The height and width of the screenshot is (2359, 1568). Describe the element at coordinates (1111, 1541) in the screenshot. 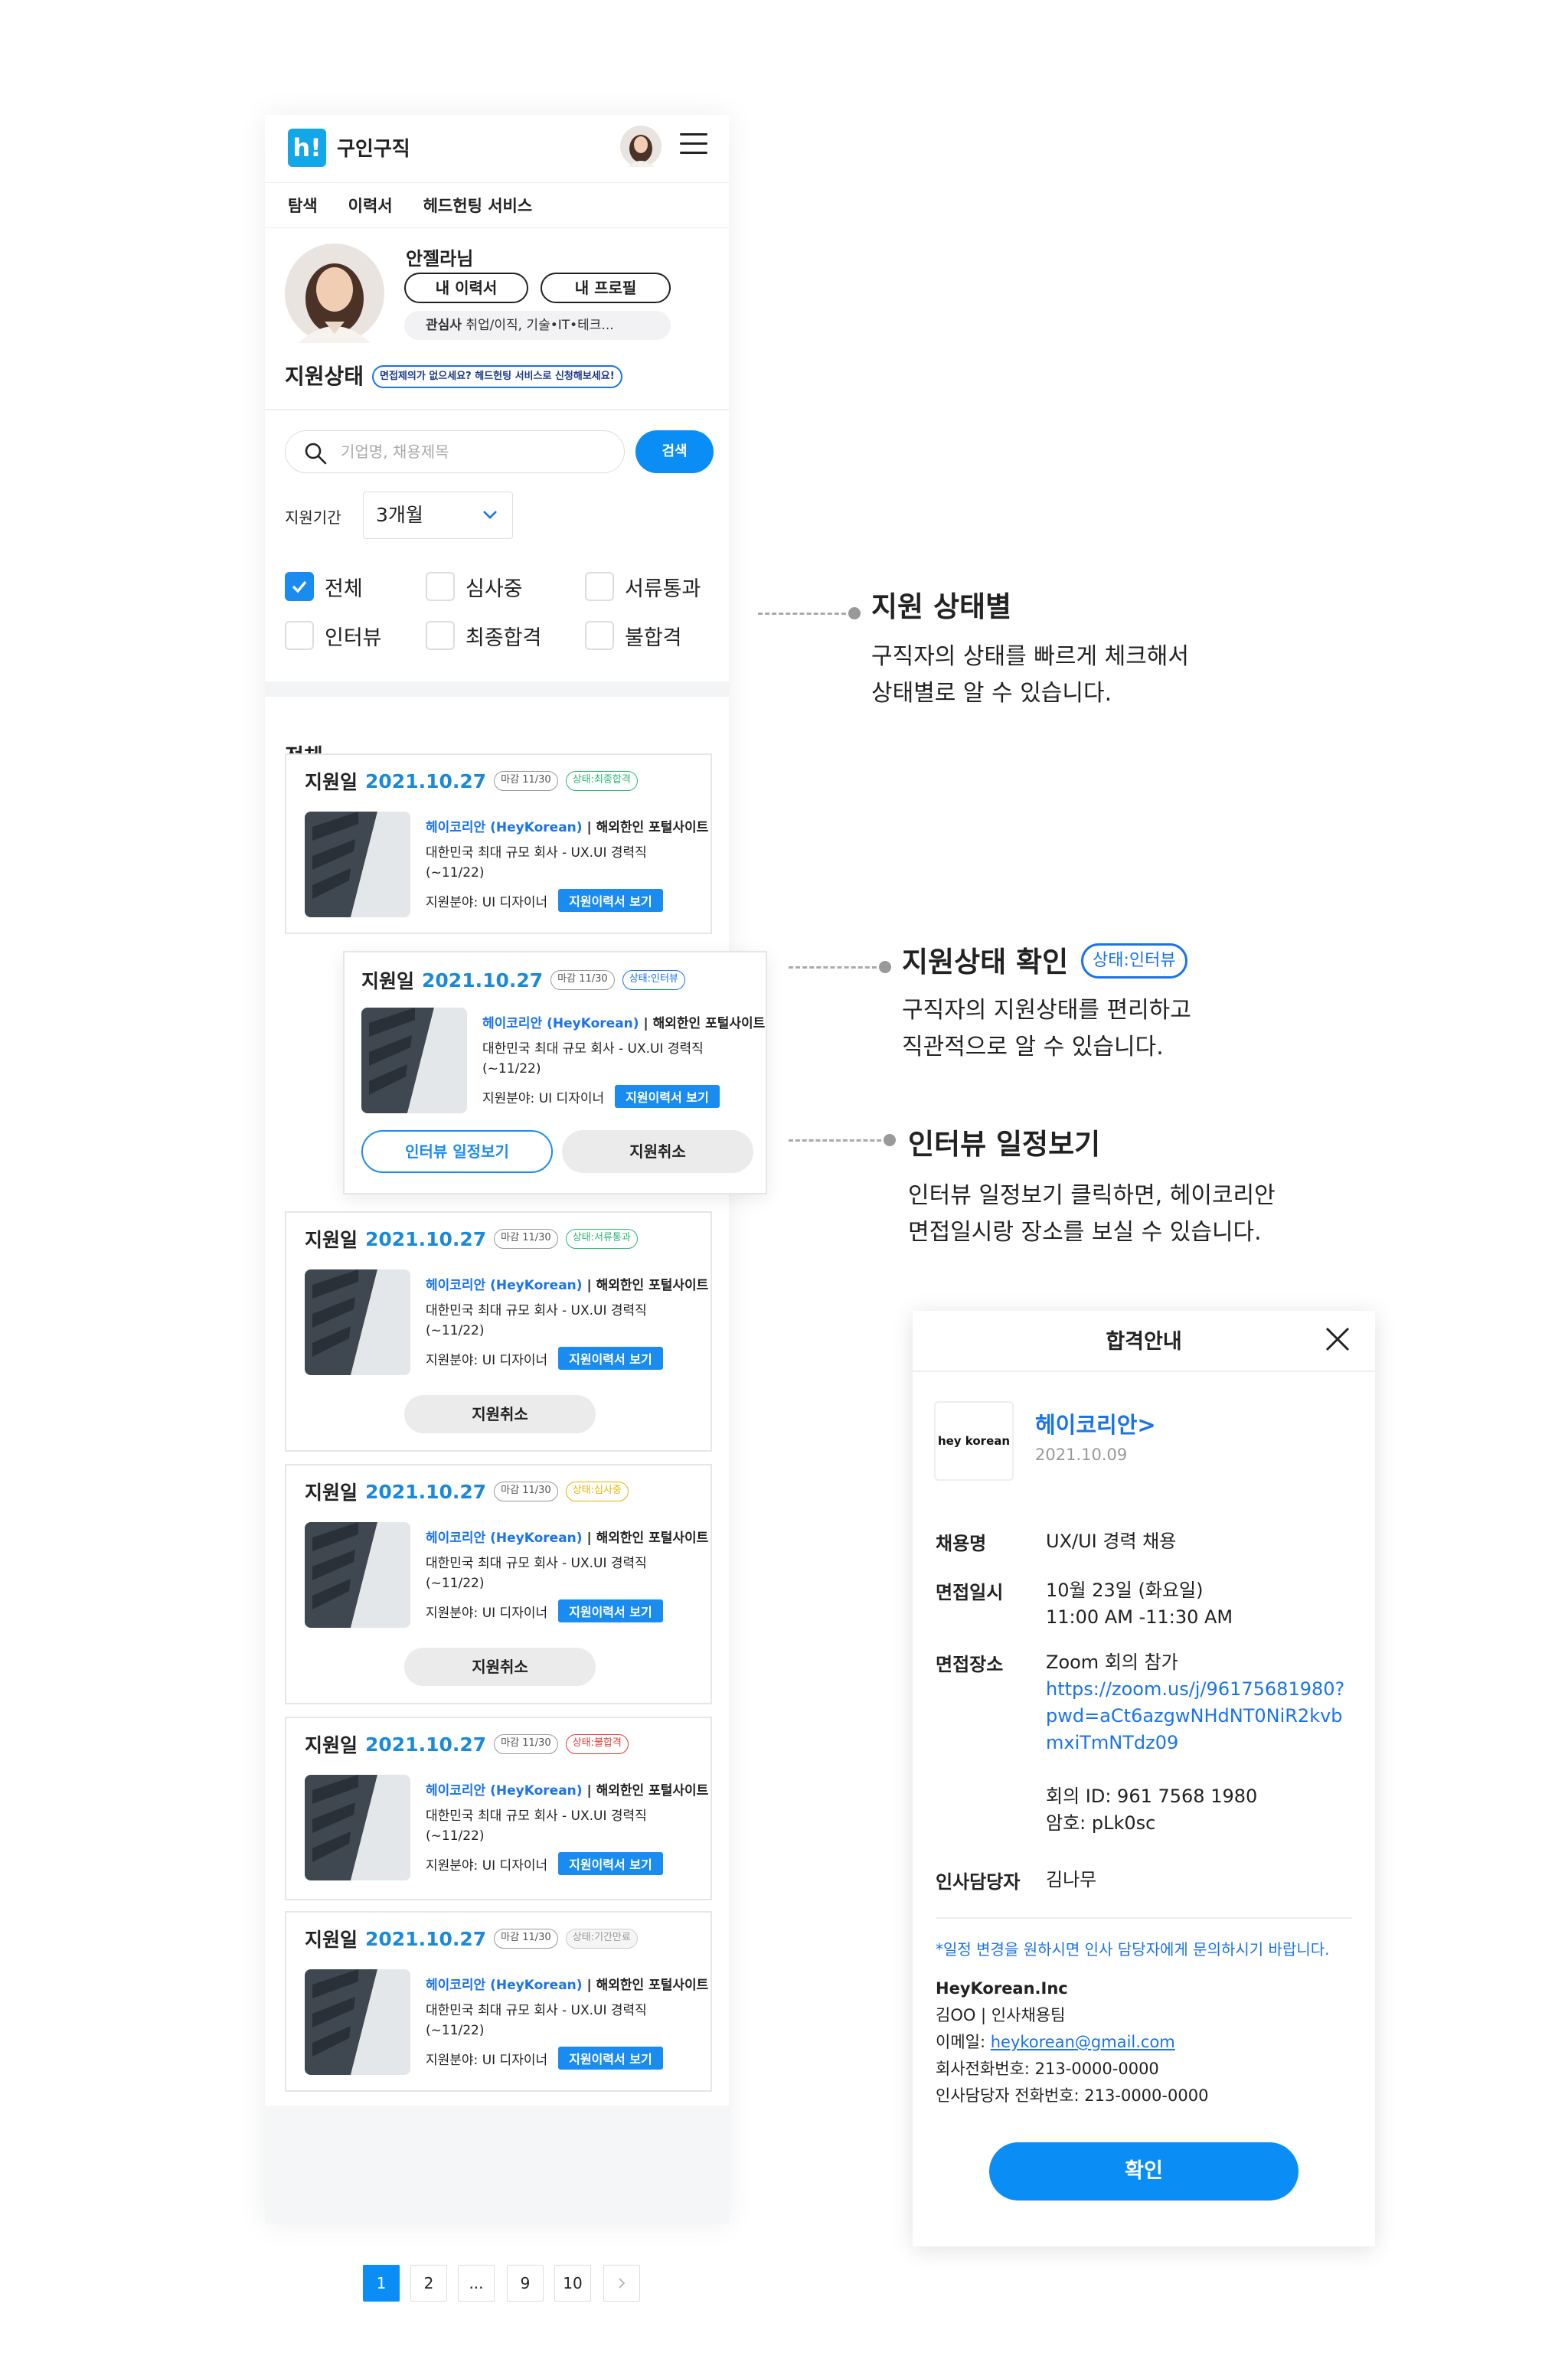

I see `info-value: UX/UI 경력 채용` at that location.